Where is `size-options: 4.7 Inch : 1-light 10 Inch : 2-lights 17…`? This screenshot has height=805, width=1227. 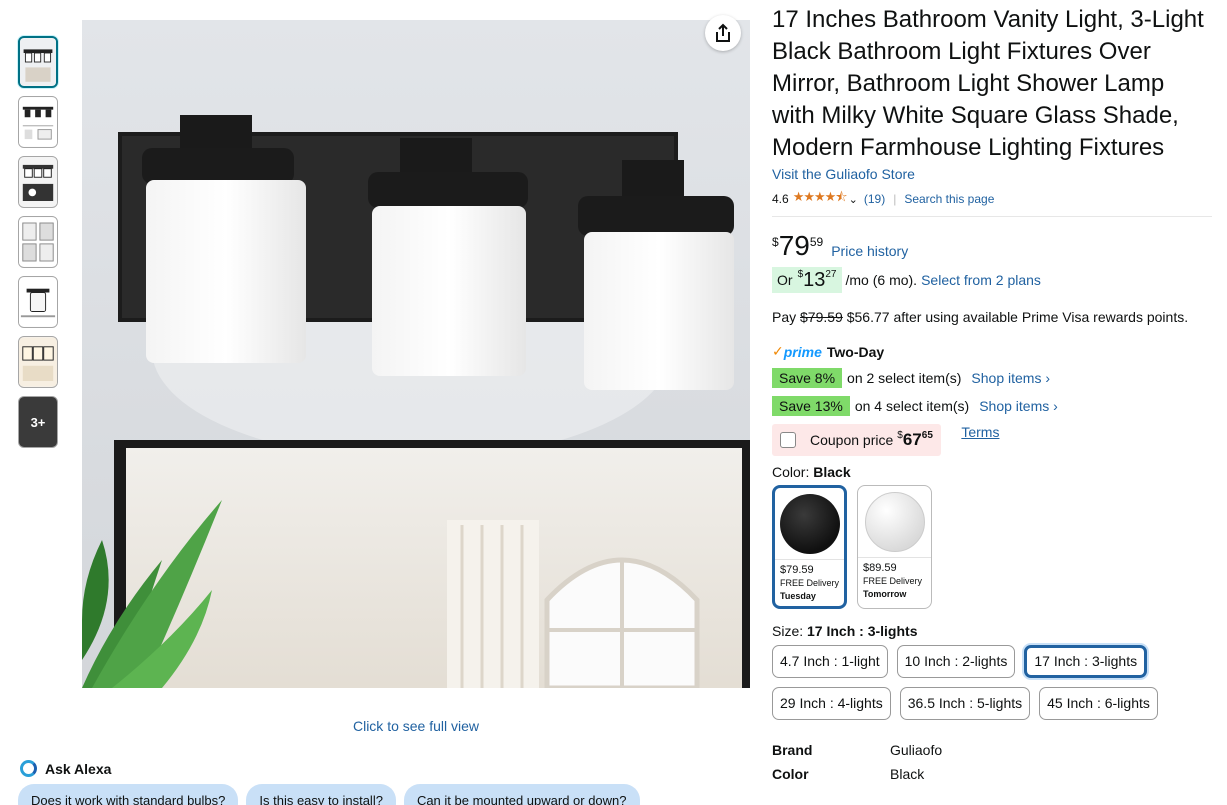
size-options: 4.7 Inch : 1-light 10 Inch : 2-lights 17… is located at coordinates (982, 682).